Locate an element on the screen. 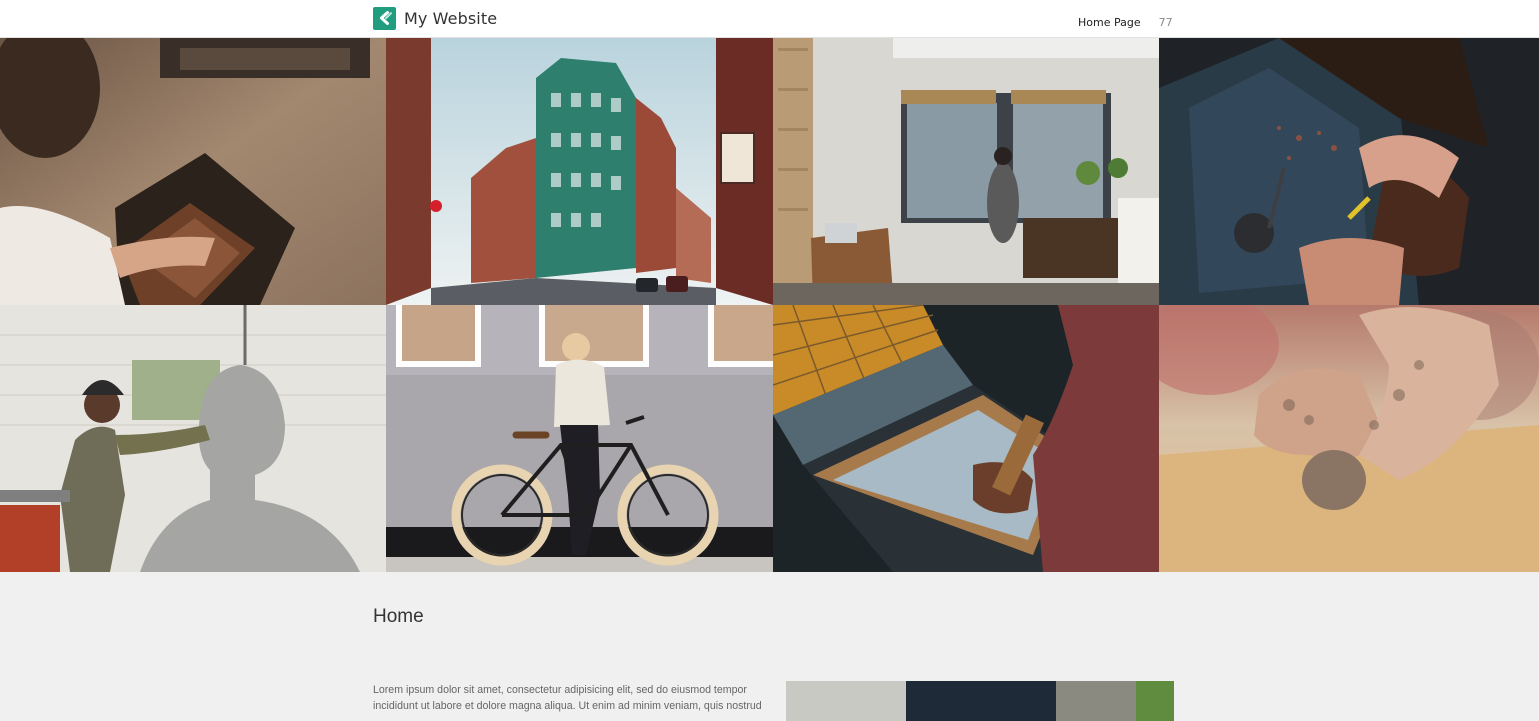 Image resolution: width=1539 pixels, height=721 pixels. gallery-tile-screen-printing is located at coordinates (966, 438).